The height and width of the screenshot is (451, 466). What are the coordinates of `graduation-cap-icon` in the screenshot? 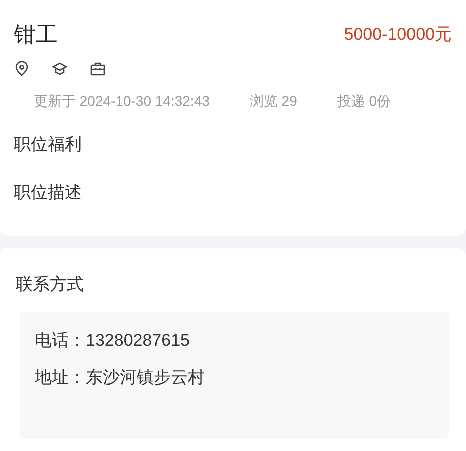 It's located at (60, 69).